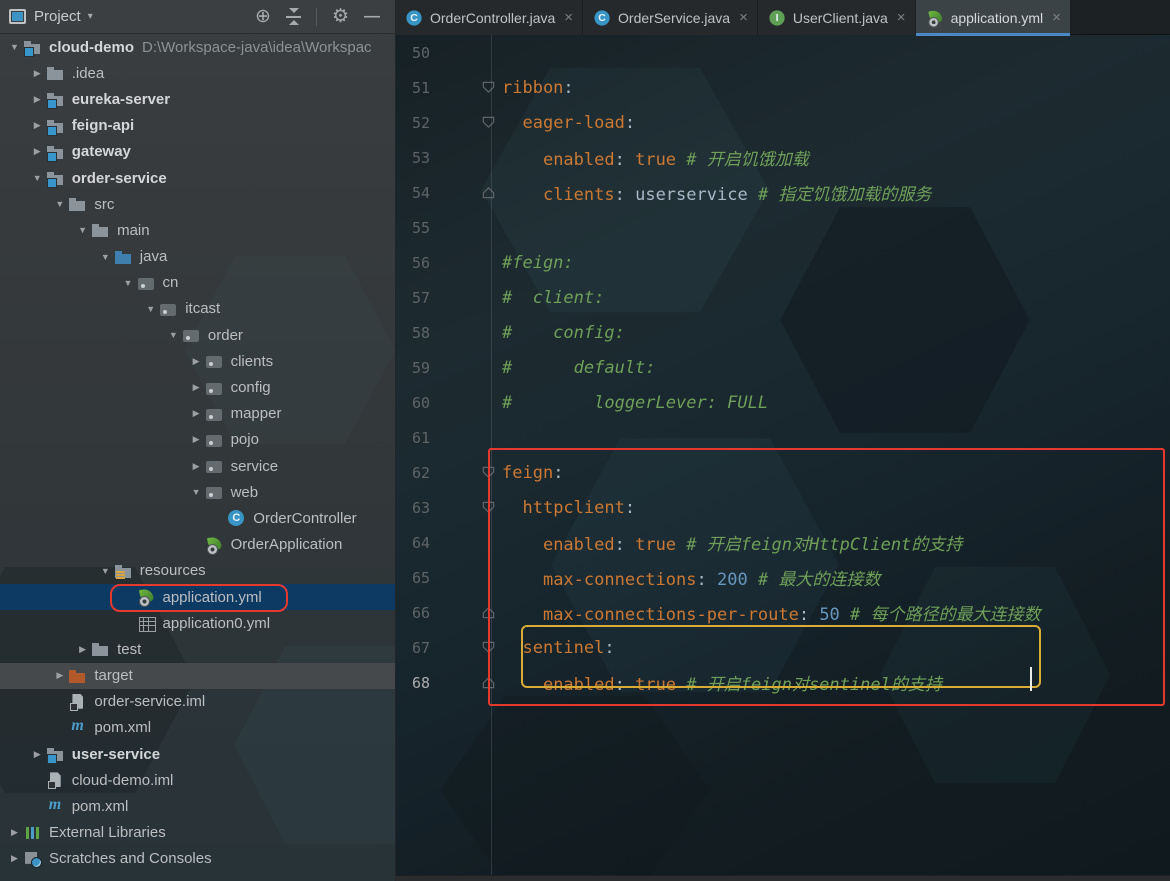  I want to click on tree-item-eureka-server: ▶ eureka-server, so click(197, 99).